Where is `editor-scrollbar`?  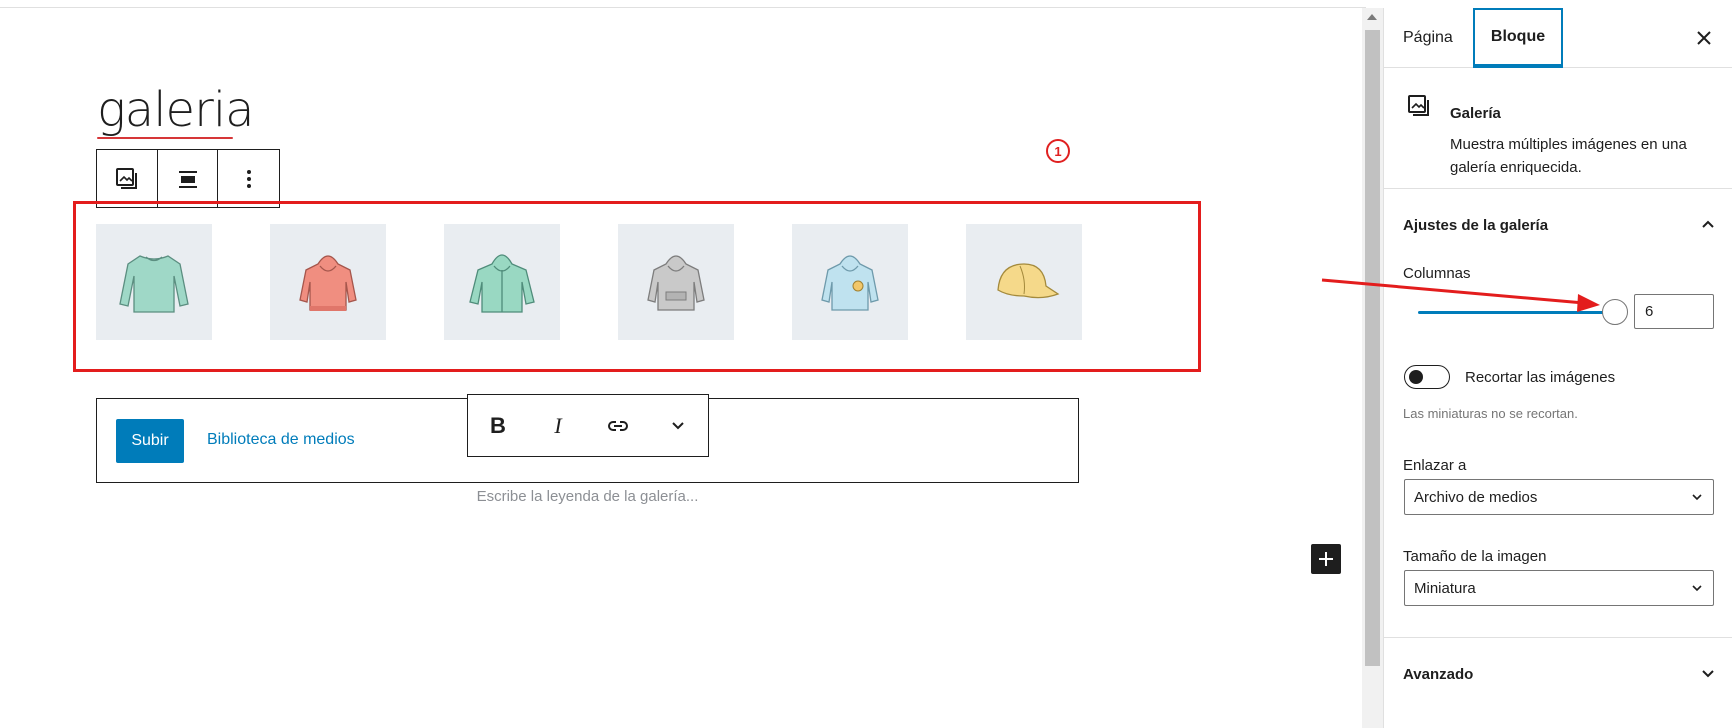 editor-scrollbar is located at coordinates (1372, 368).